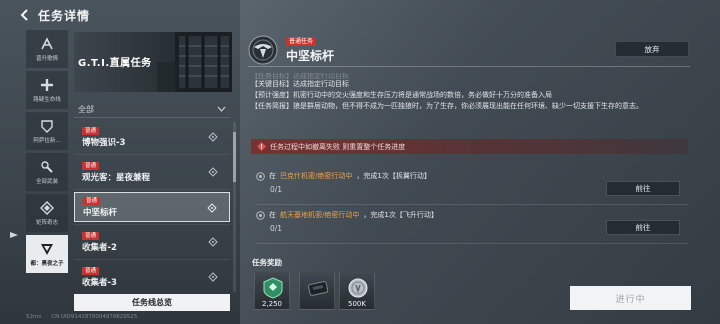  Describe the element at coordinates (273, 288) in the screenshot. I see `currency-badge-icon` at that location.